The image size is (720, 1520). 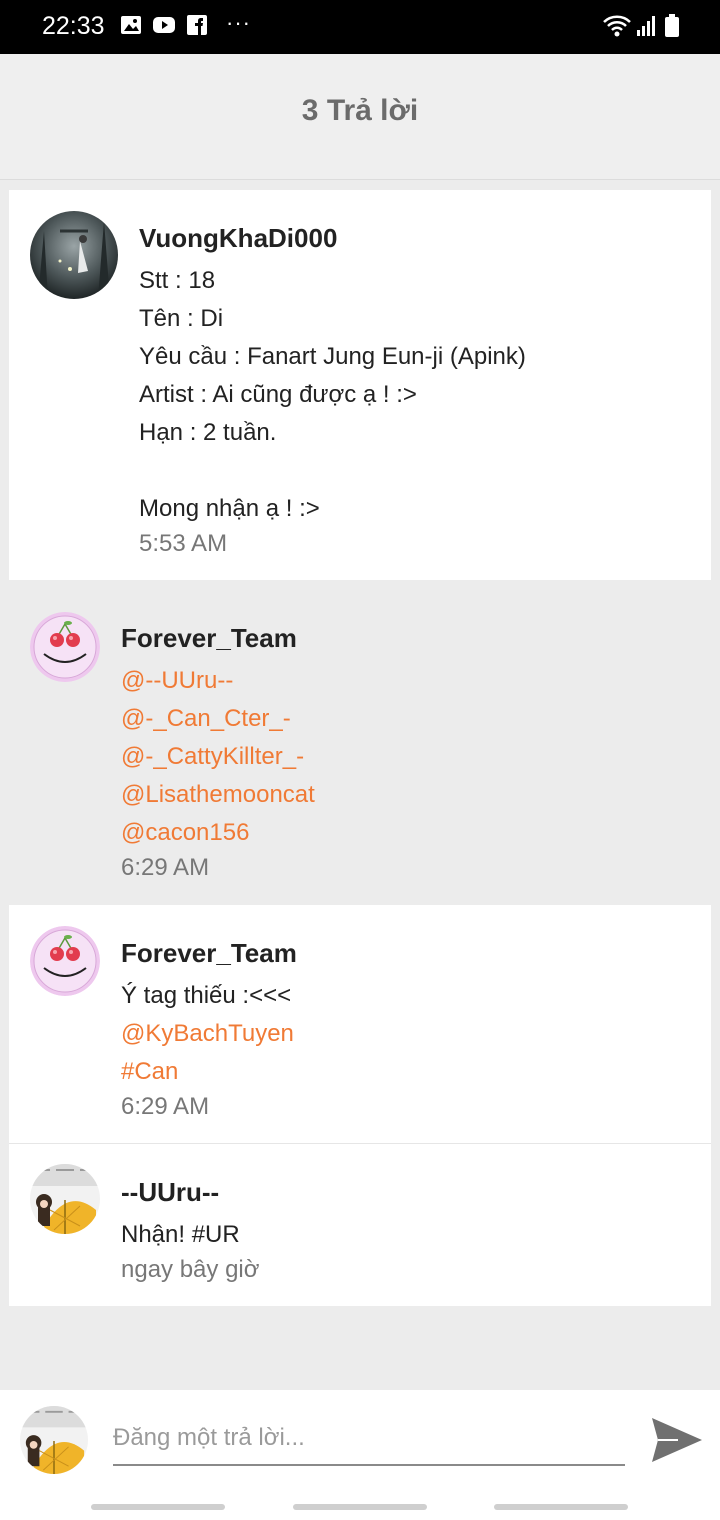 What do you see at coordinates (561, 1507) in the screenshot?
I see `back-button` at bounding box center [561, 1507].